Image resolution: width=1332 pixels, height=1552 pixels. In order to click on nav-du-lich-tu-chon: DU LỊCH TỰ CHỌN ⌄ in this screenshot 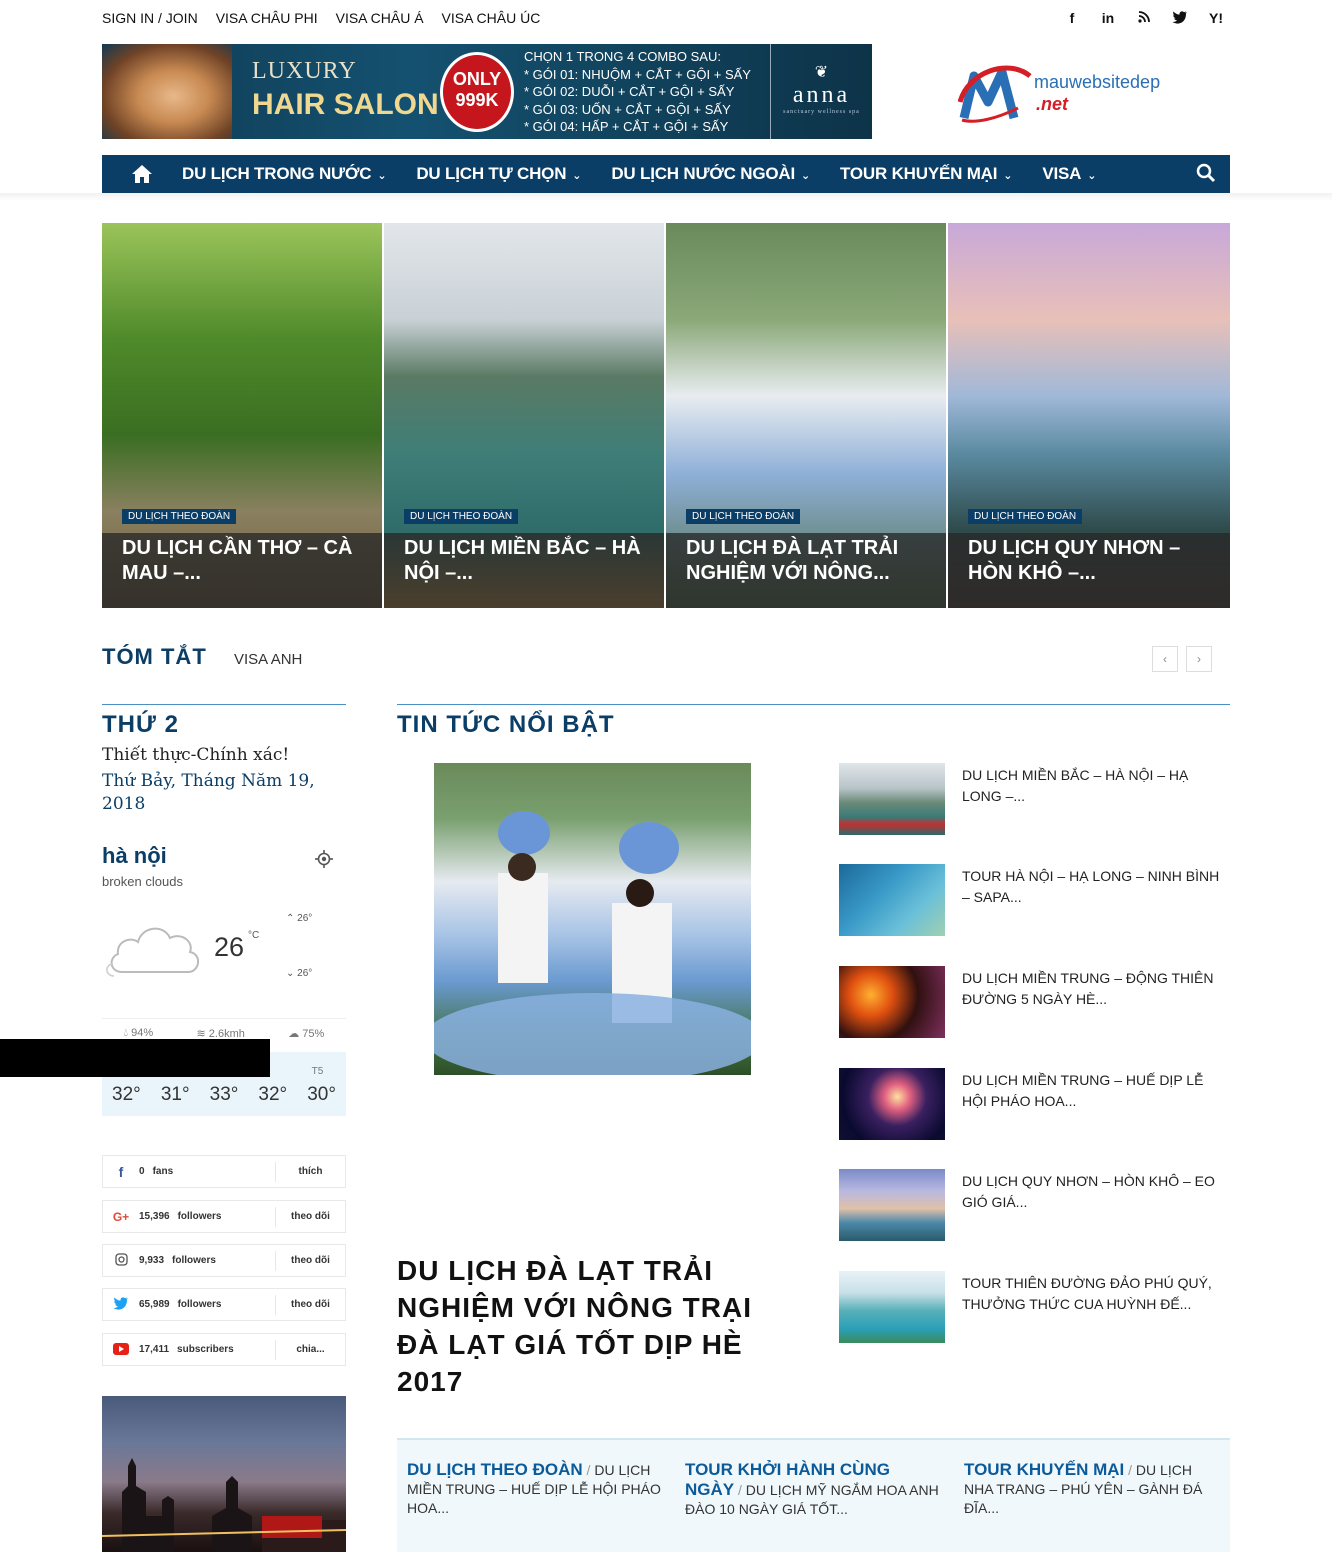, I will do `click(498, 174)`.